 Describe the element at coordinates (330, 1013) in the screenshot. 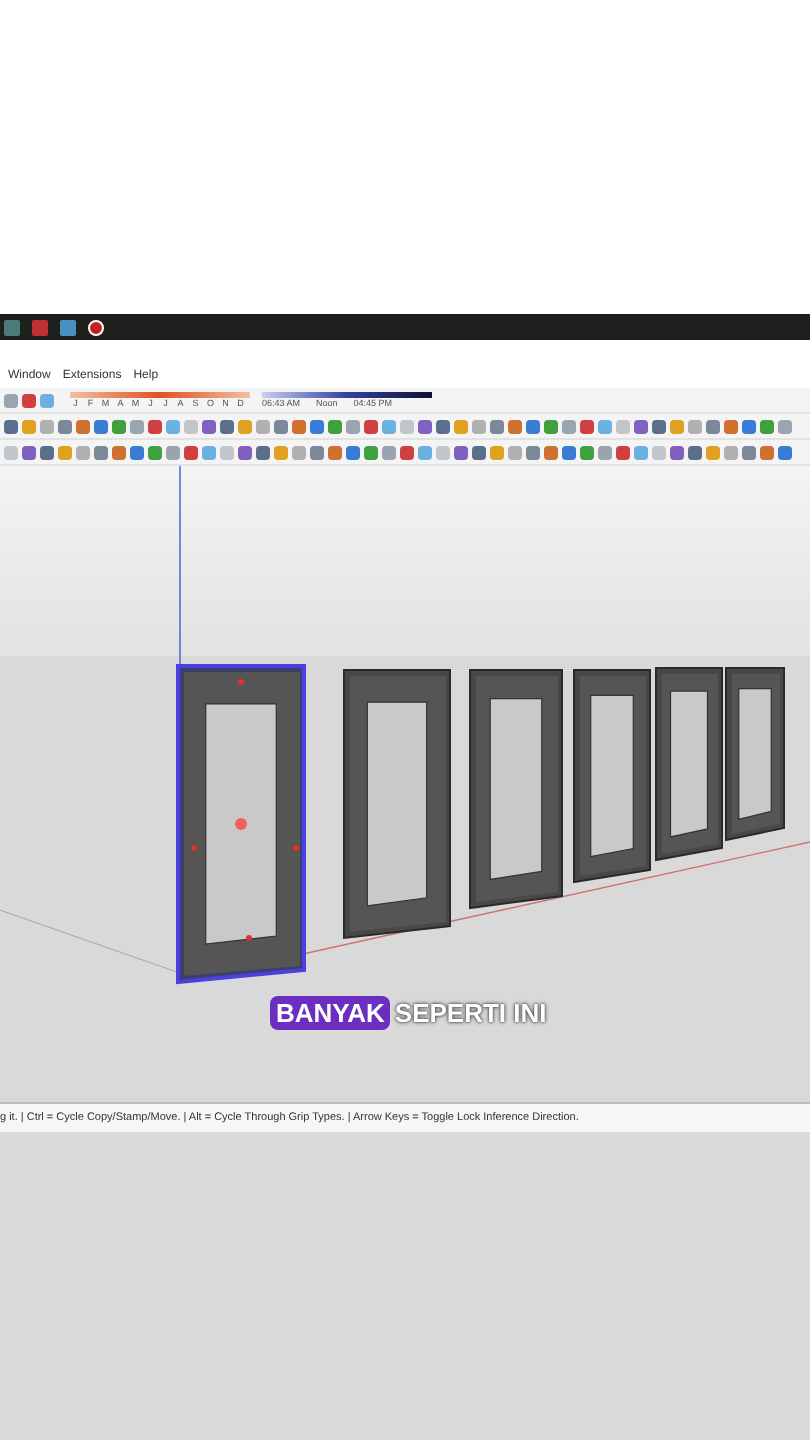

I see `caption-highlight: BANYAK` at that location.